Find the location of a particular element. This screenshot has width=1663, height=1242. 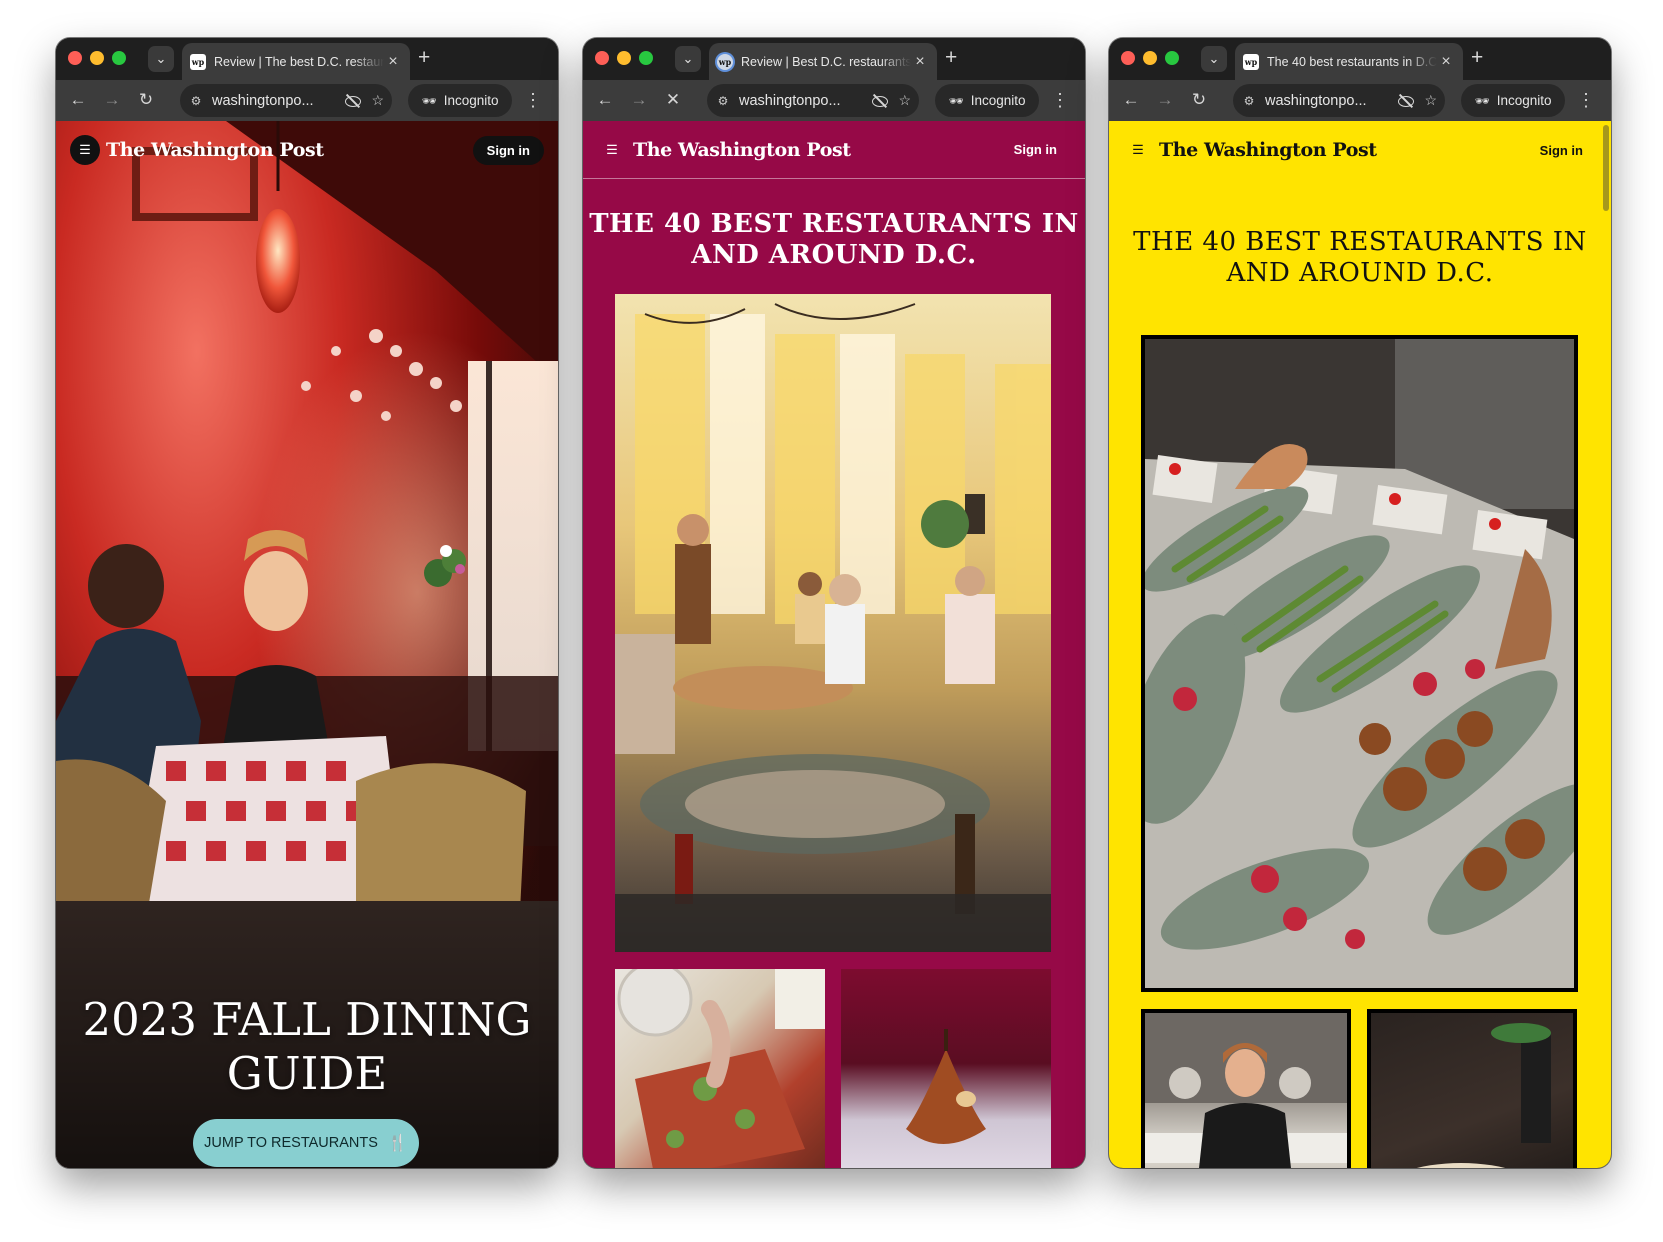

tab-strip: ⌄ wp The 40 best restaurants in D.C. × + is located at coordinates (1360, 59).